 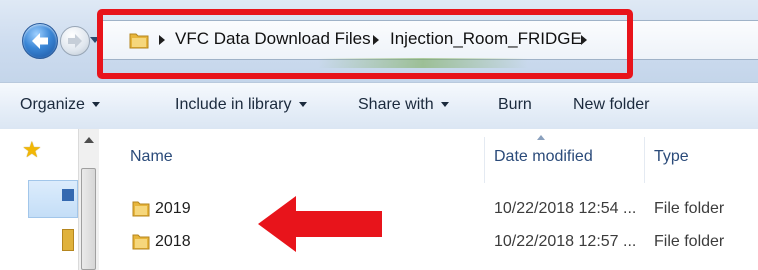 What do you see at coordinates (671, 157) in the screenshot?
I see `column-header-type: Type` at bounding box center [671, 157].